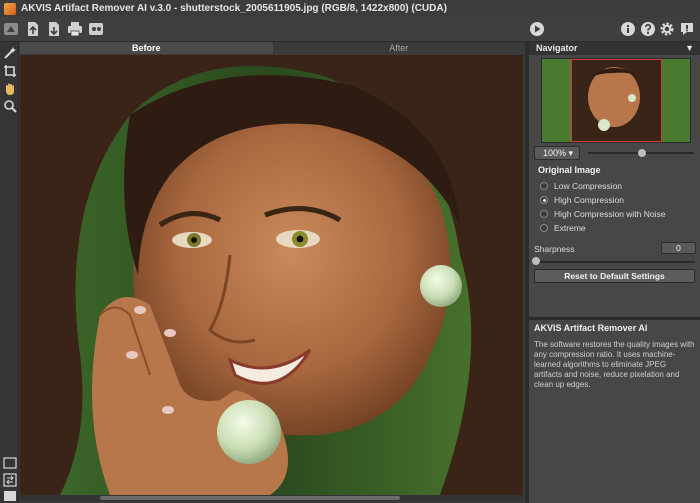 The image size is (700, 503). Describe the element at coordinates (11, 29) in the screenshot. I see `home-icon` at that location.